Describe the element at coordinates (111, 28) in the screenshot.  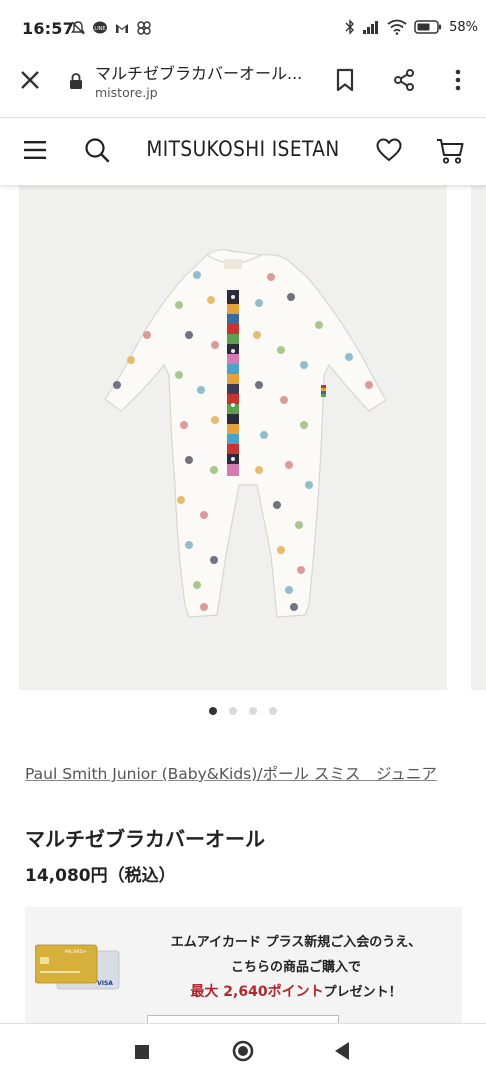
I see `notification-icons: LINE` at that location.